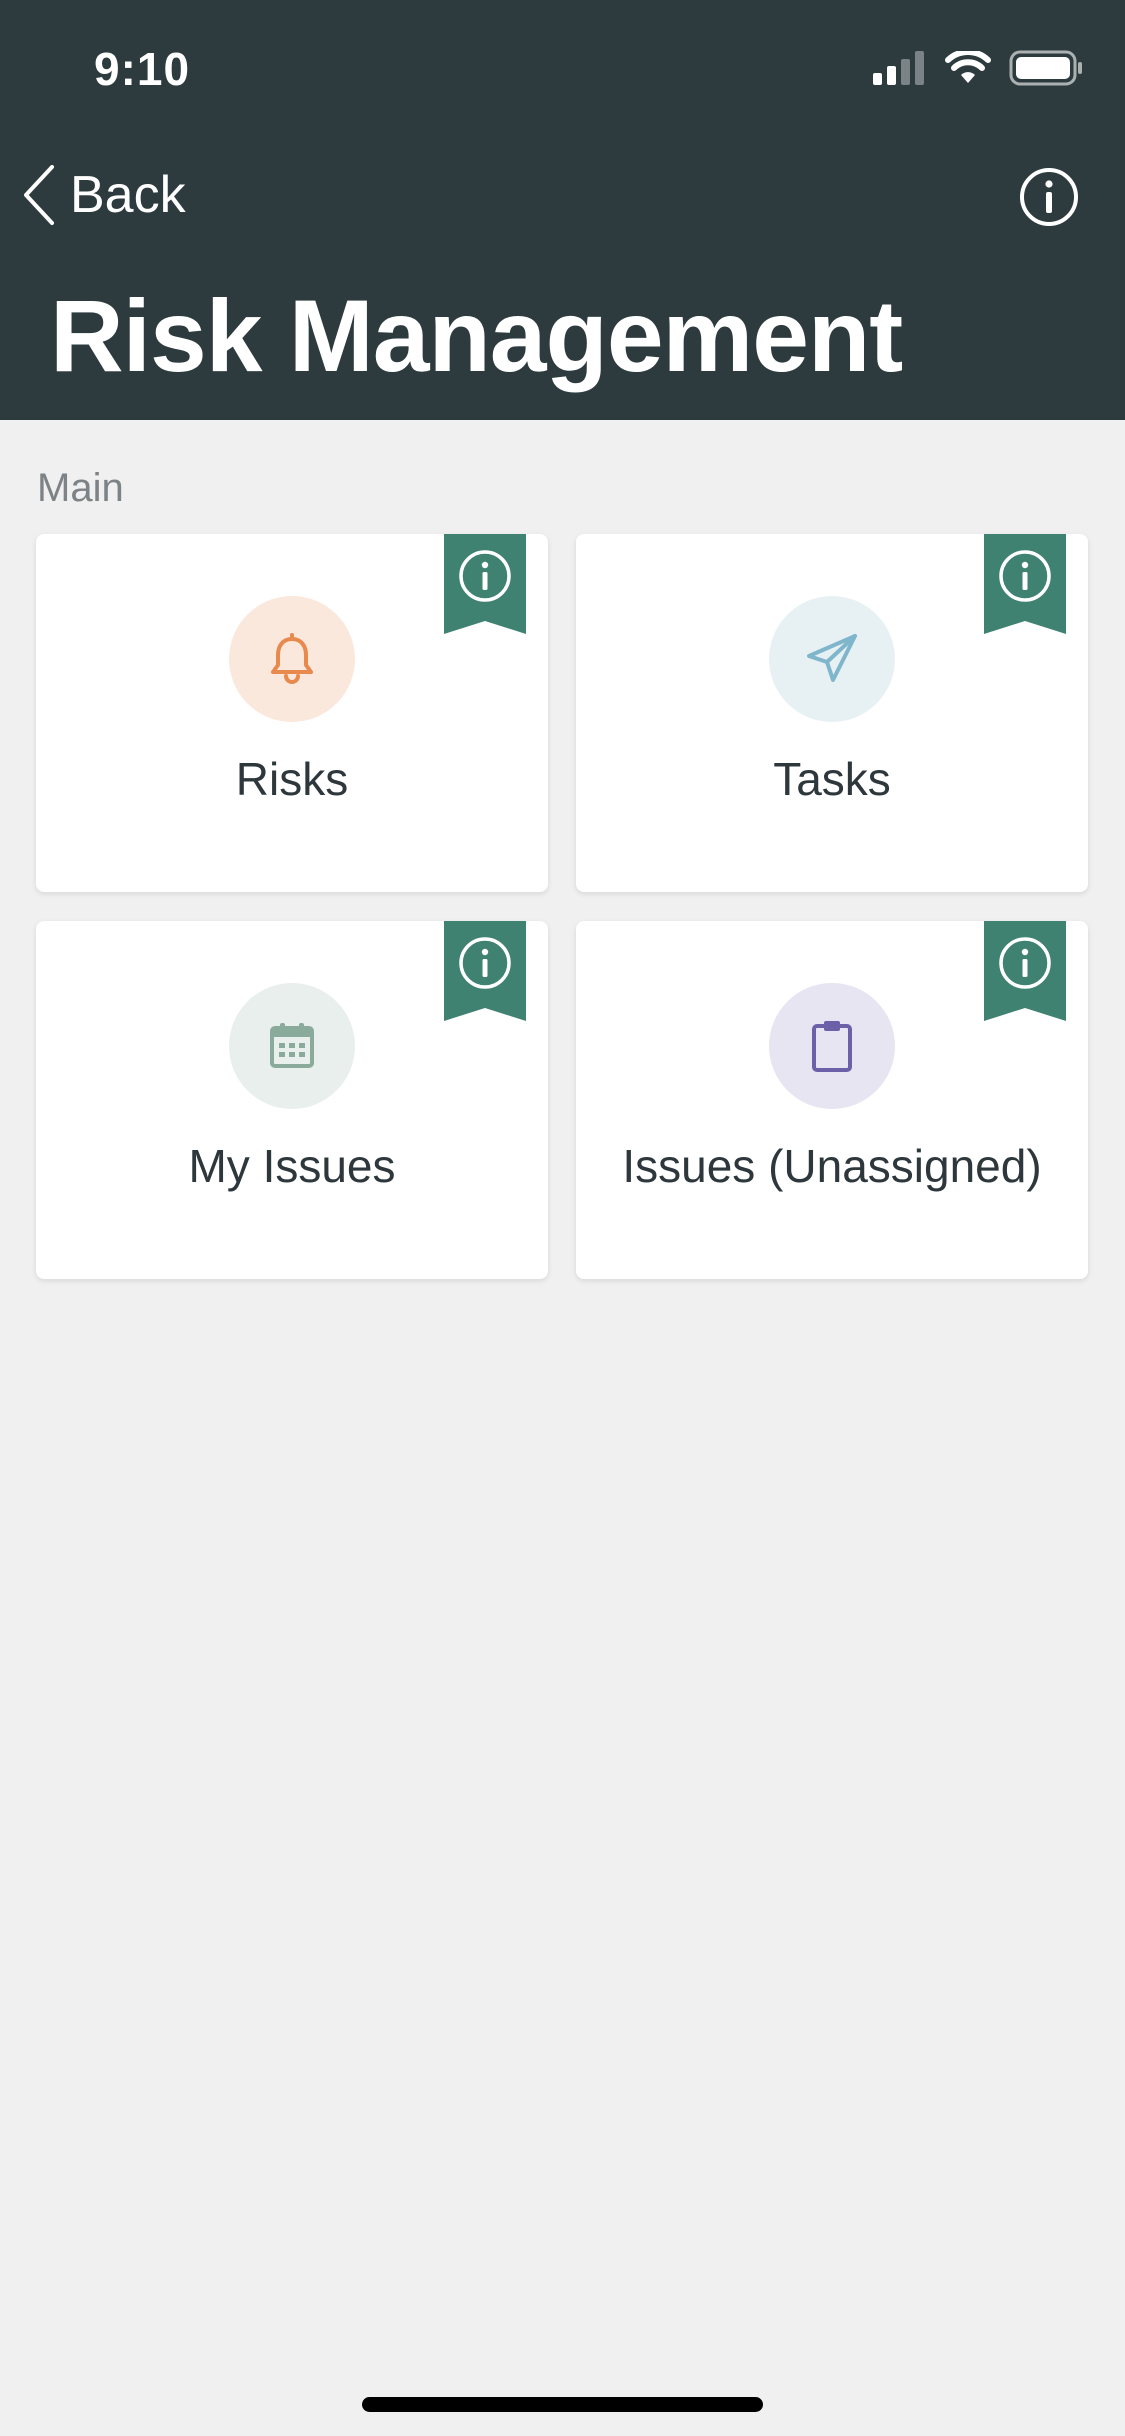  Describe the element at coordinates (832, 1166) in the screenshot. I see `card-label: Issues (Unassigned)` at that location.